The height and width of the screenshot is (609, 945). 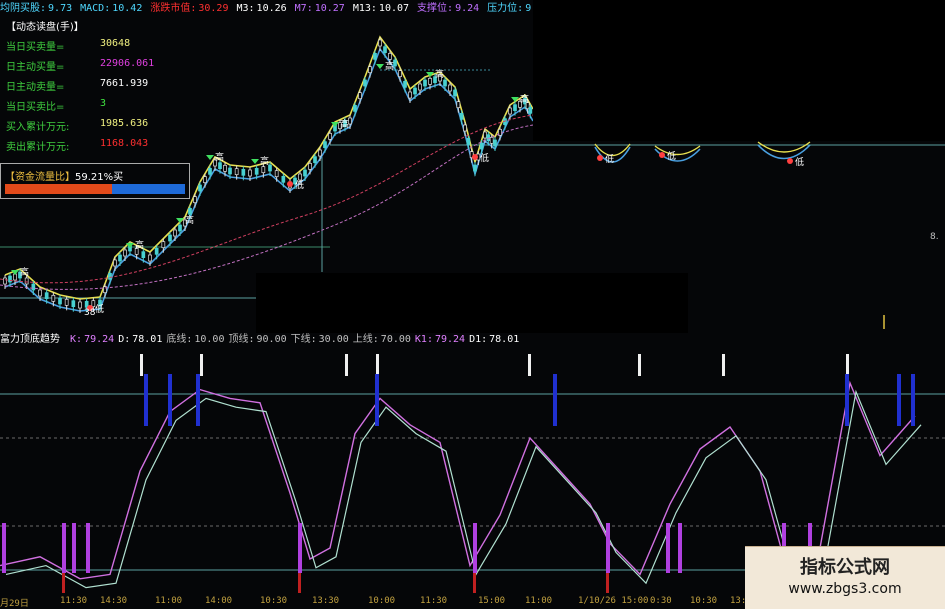 I want to click on time-axis-label: 1/10/26 15:00, so click(x=613, y=601).